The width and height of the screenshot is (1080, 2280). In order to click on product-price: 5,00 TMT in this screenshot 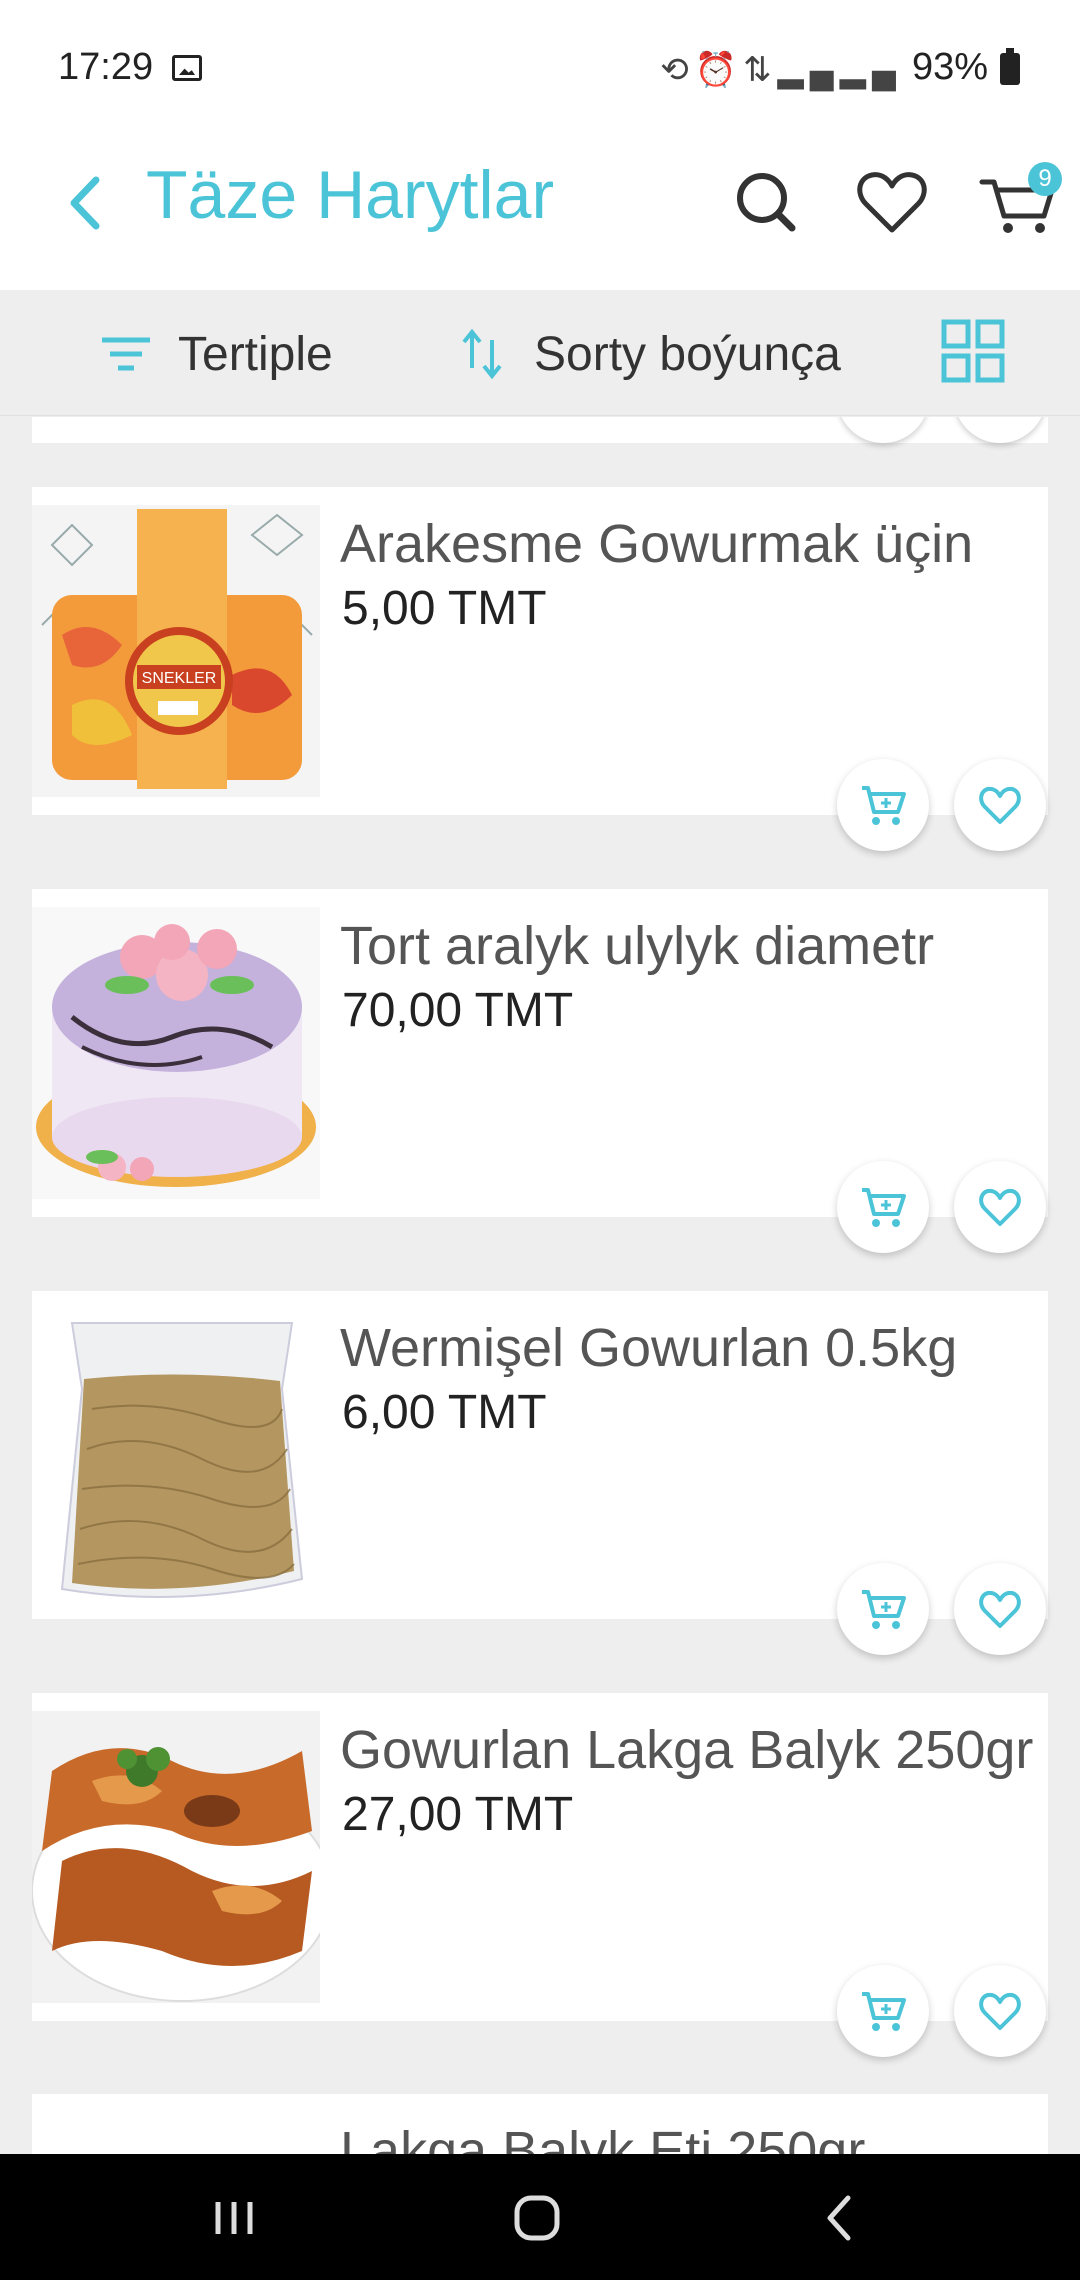, I will do `click(444, 608)`.